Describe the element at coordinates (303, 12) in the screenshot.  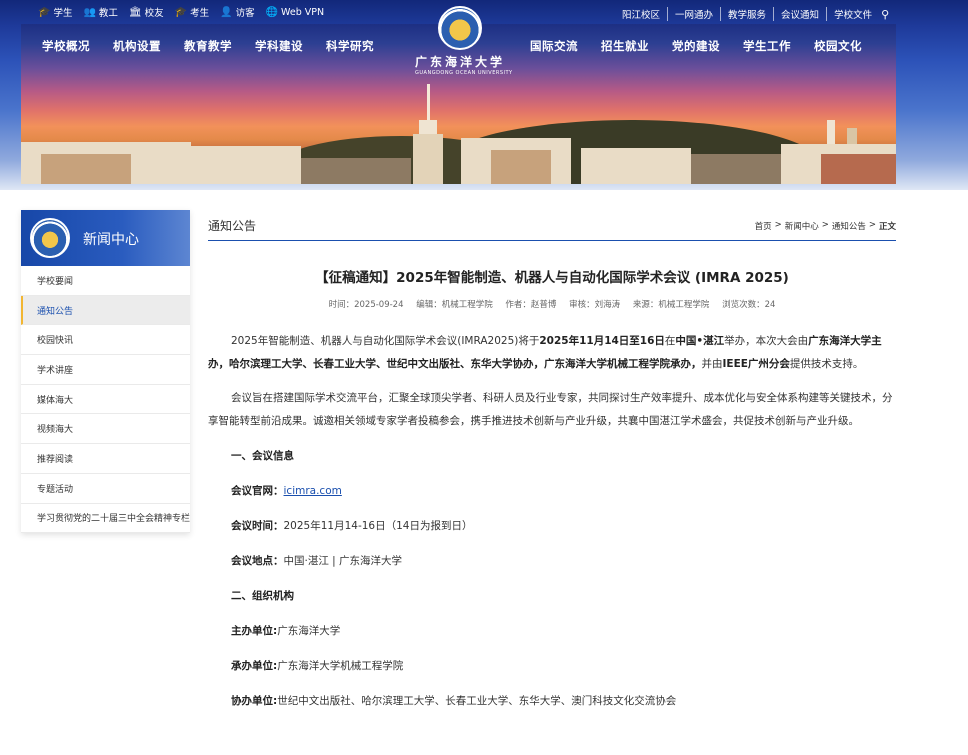
I see `audience-link-label: Web VPN` at that location.